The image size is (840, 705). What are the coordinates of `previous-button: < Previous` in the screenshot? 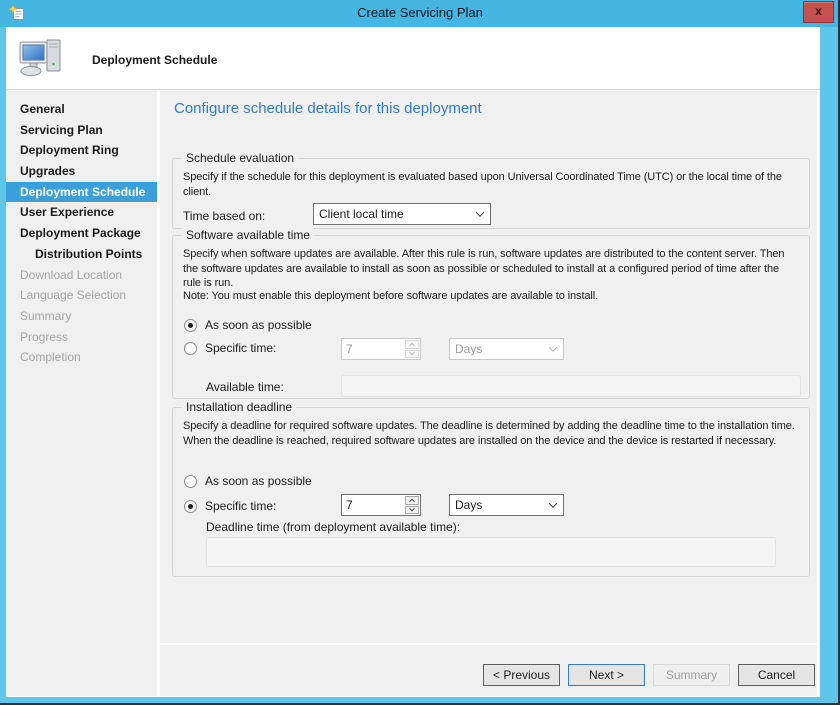 It's located at (521, 675).